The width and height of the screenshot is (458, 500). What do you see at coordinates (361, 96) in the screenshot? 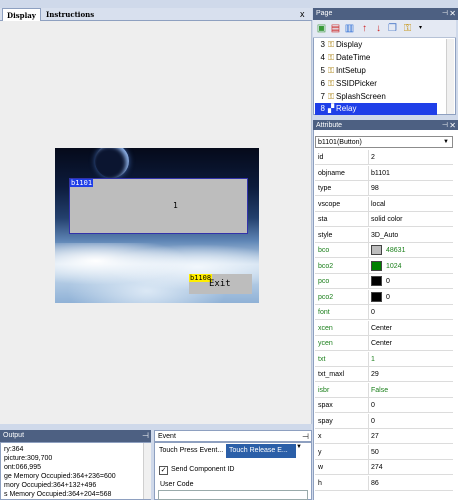
I see `page-name: SplashScreen` at bounding box center [361, 96].